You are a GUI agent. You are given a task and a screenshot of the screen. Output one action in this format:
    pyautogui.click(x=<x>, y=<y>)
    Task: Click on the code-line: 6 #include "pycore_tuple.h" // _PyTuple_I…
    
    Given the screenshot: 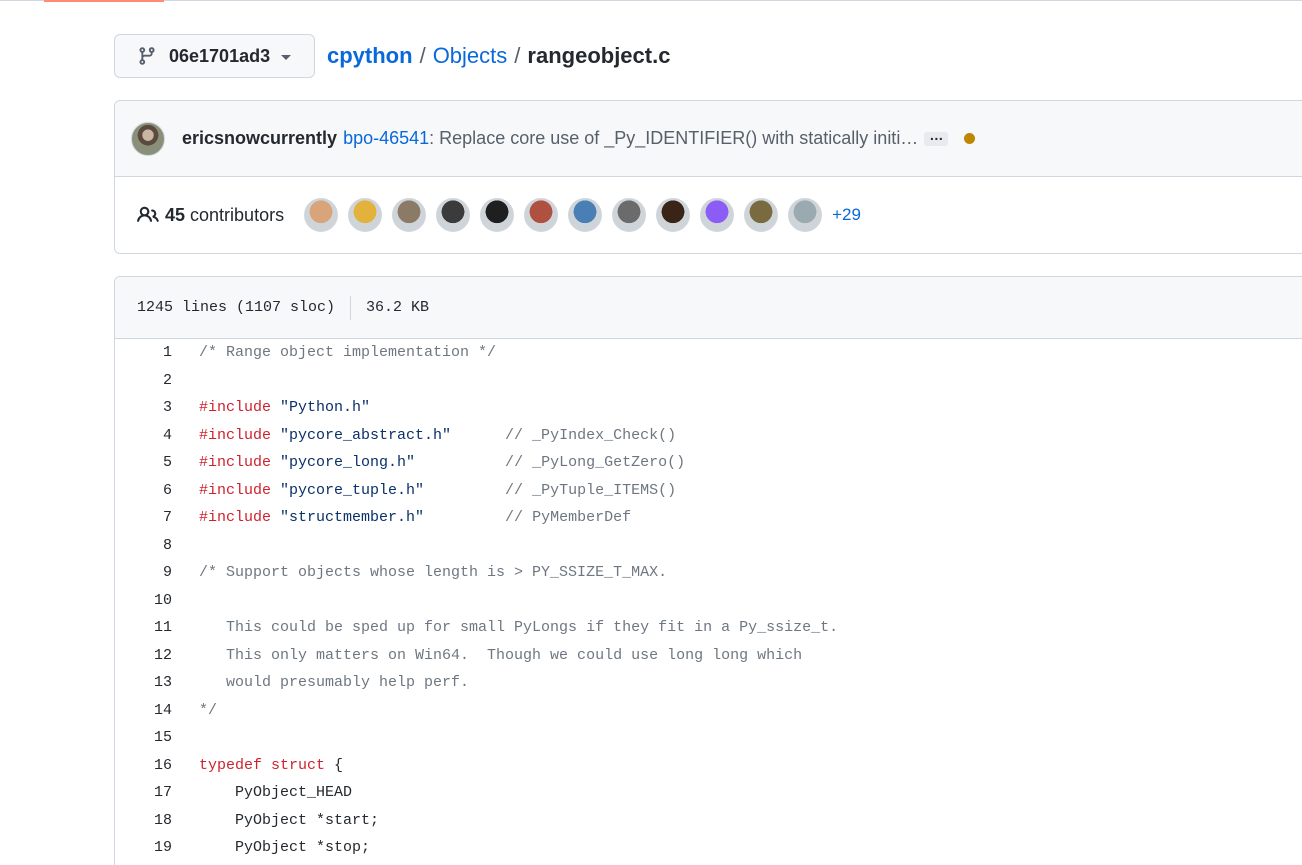 What is the action you would take?
    pyautogui.click(x=708, y=491)
    